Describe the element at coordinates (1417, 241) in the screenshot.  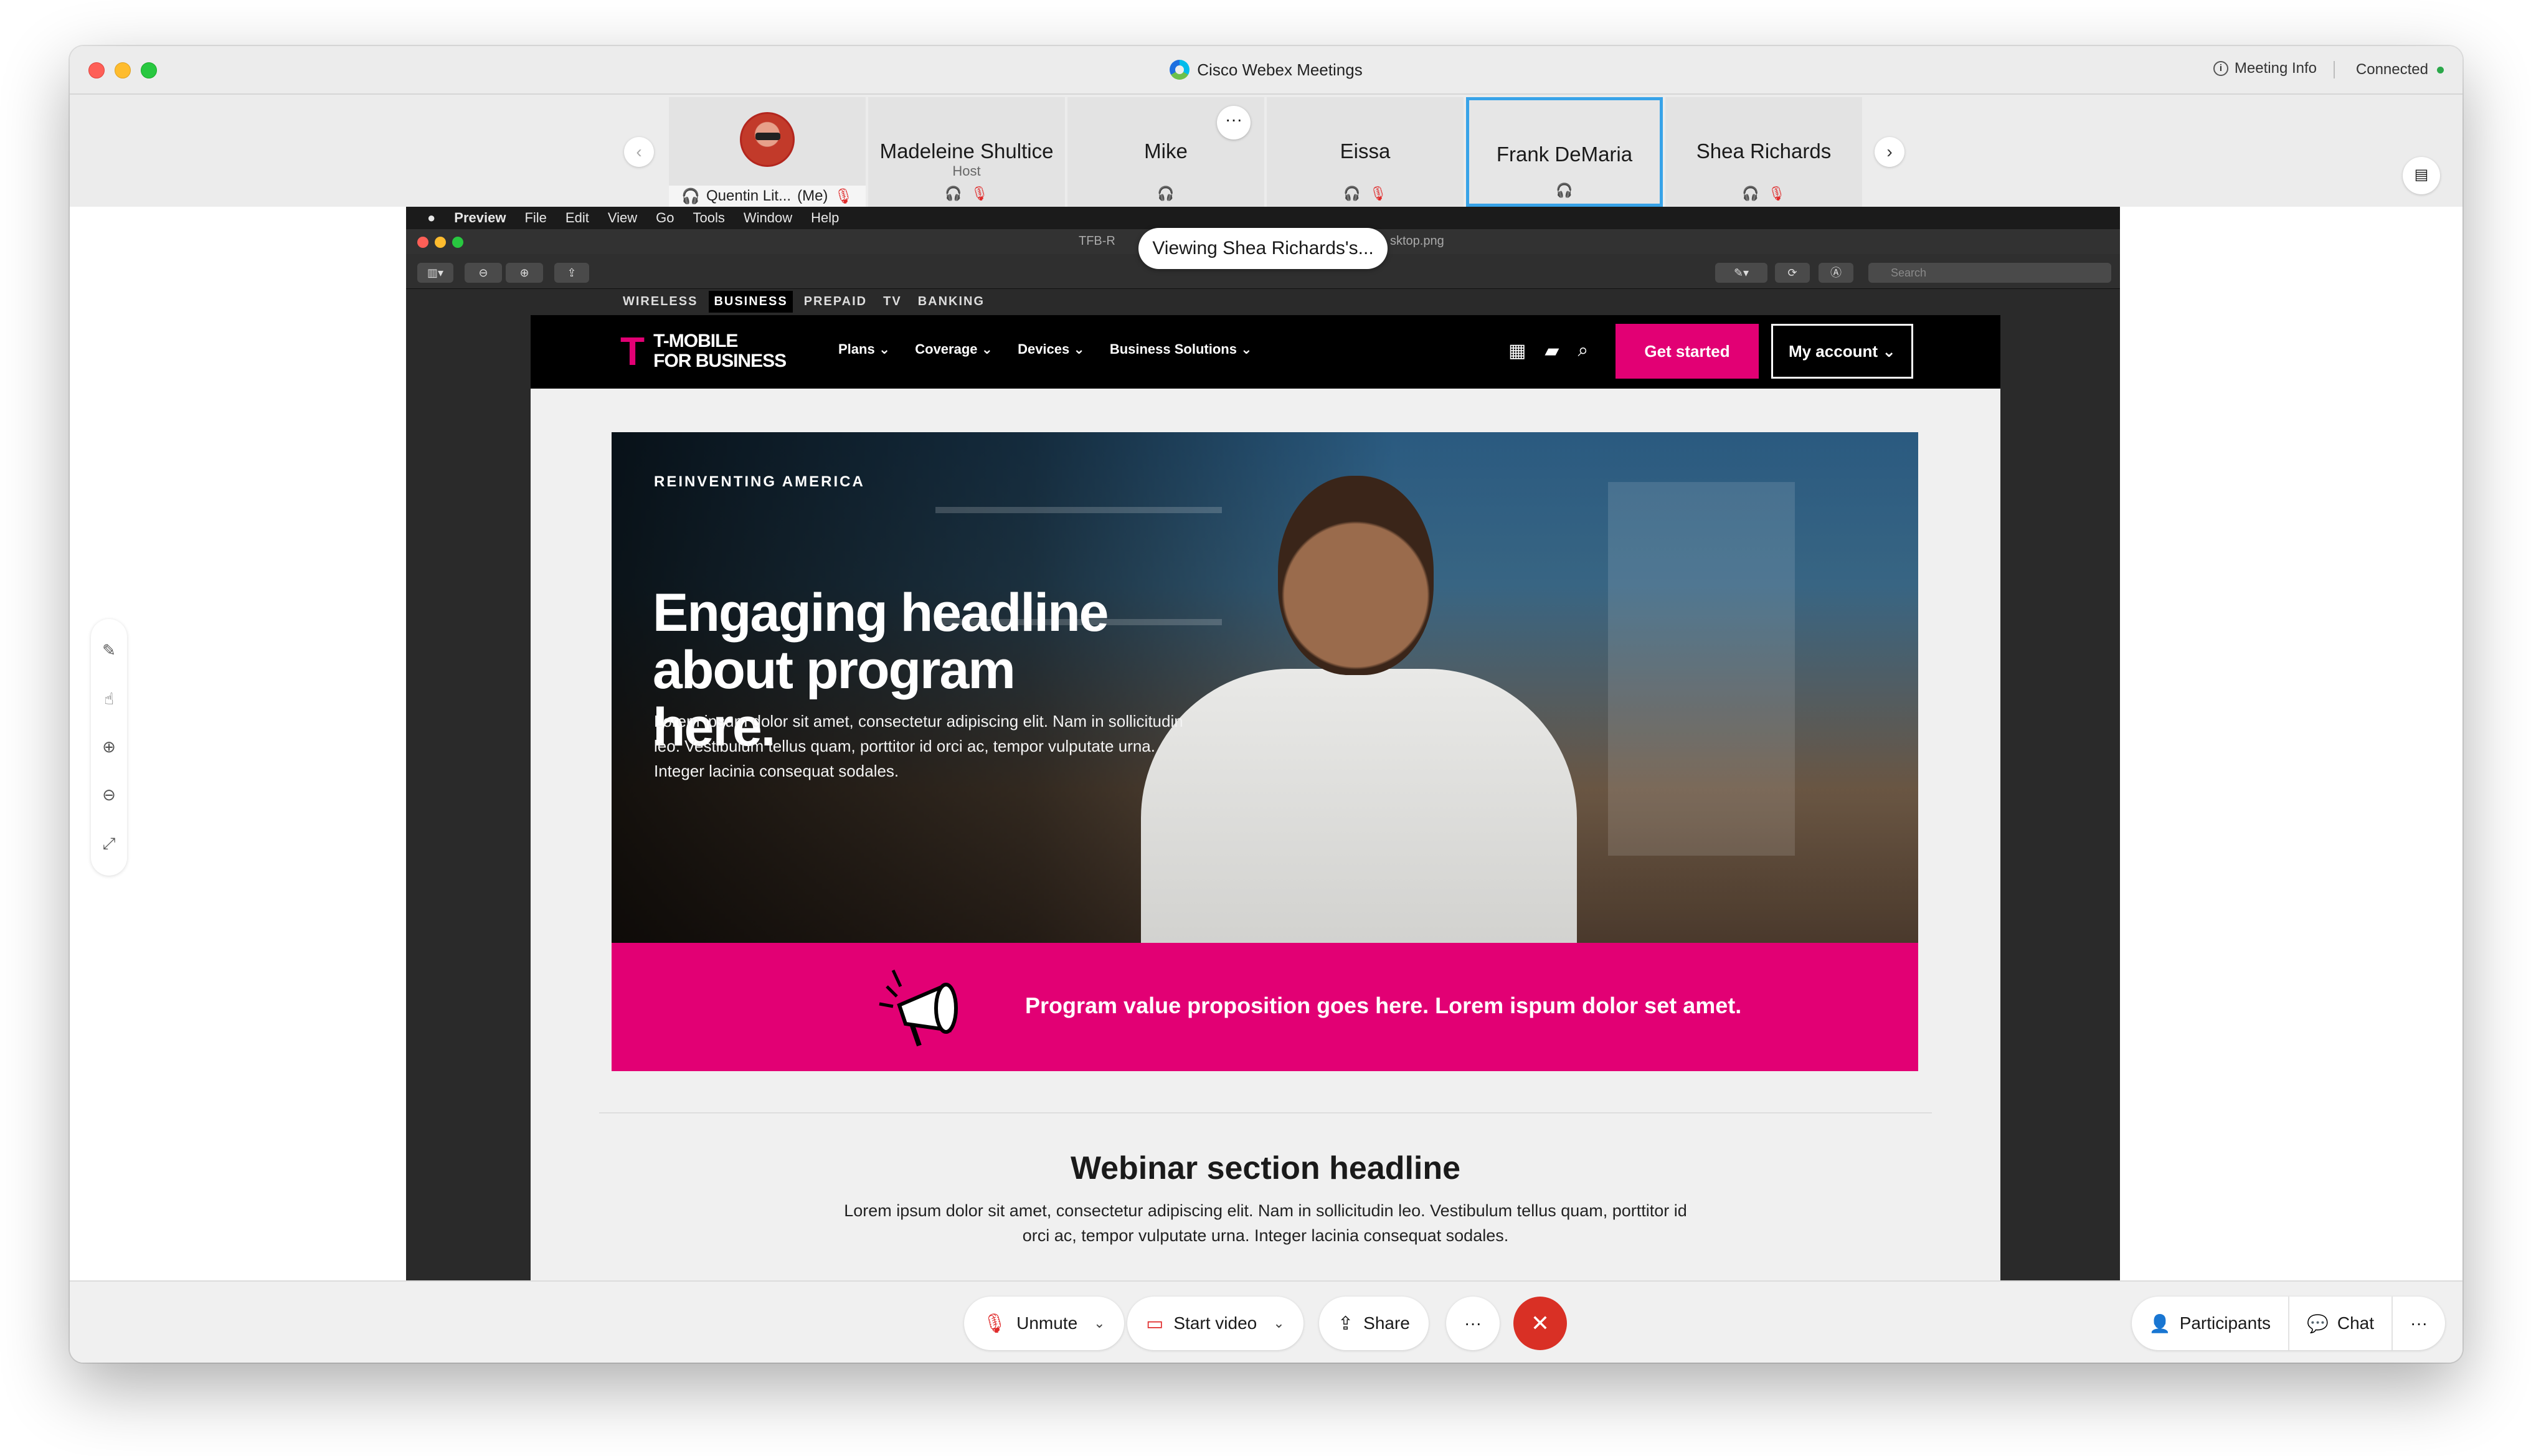
I see `preview-file-name-right: sktop.png` at that location.